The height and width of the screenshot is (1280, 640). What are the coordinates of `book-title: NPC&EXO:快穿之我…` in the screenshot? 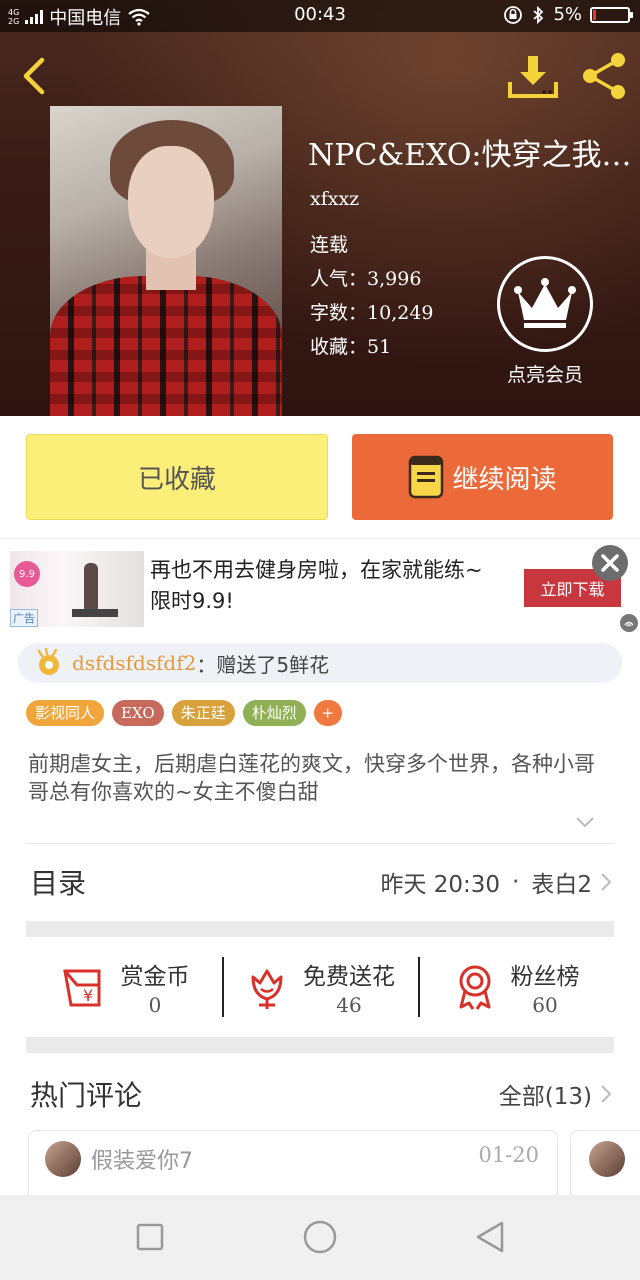 It's located at (470, 155).